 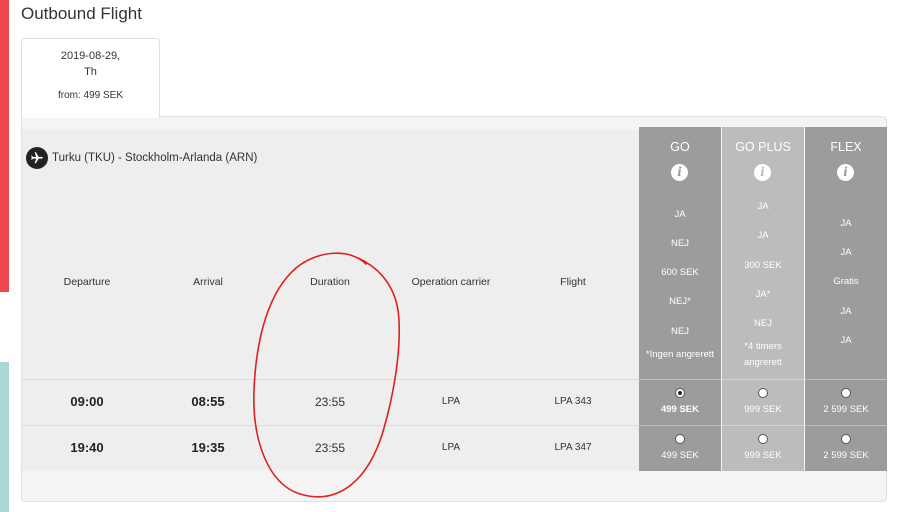 I want to click on fare-name: GO PLUS, so click(x=763, y=147).